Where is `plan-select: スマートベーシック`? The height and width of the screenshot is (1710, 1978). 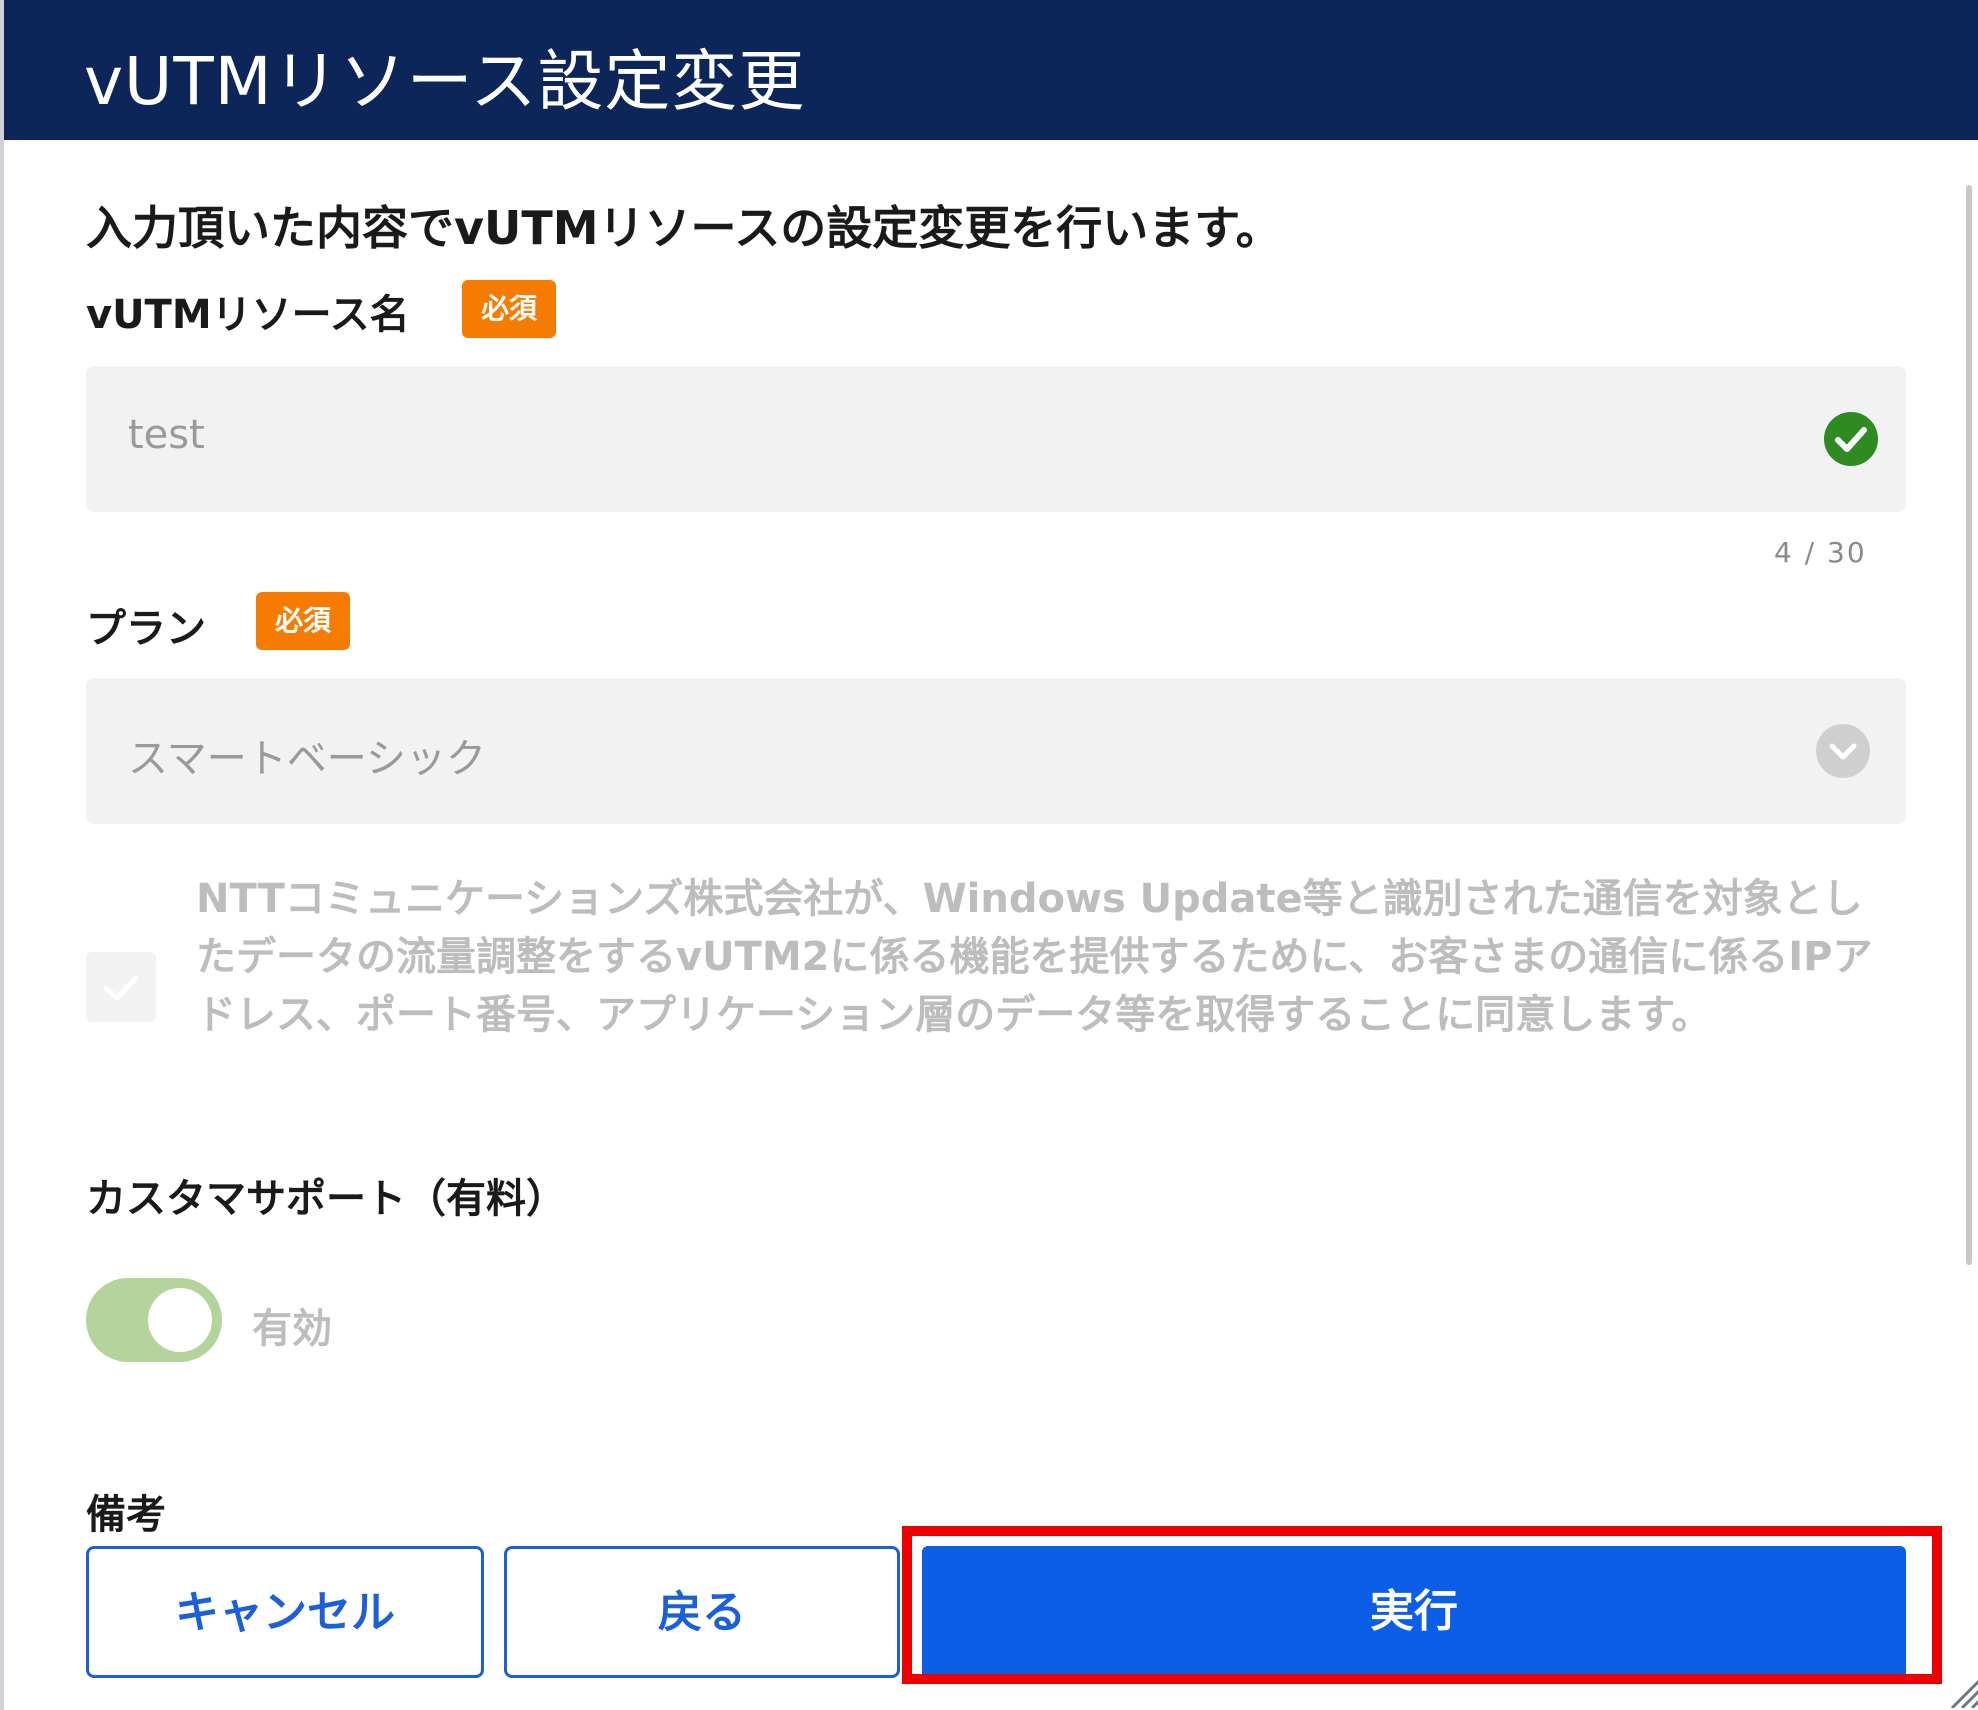
plan-select: スマートベーシック is located at coordinates (996, 751).